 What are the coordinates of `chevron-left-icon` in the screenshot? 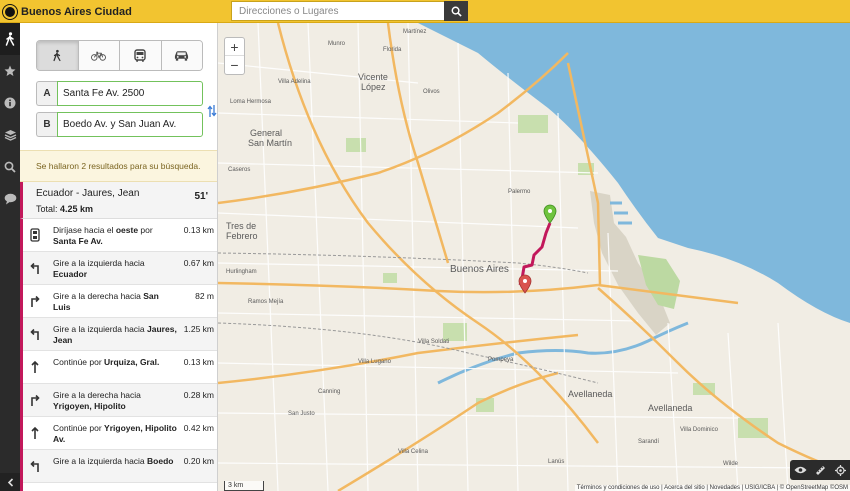 It's located at (10, 482).